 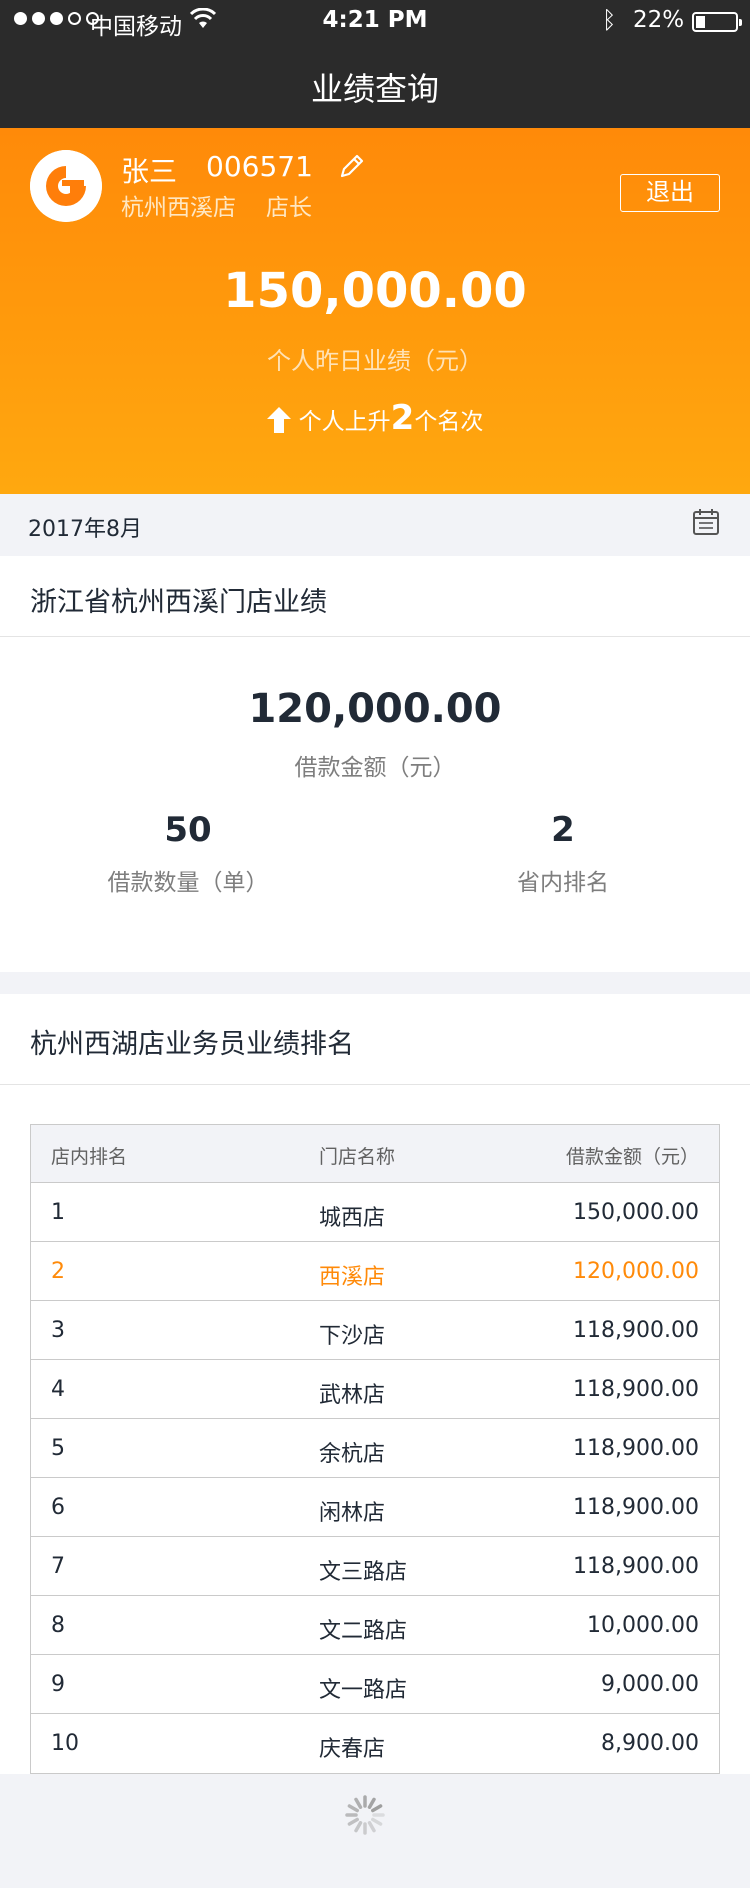 I want to click on loan-amount-value: 120,000.00, so click(x=375, y=709).